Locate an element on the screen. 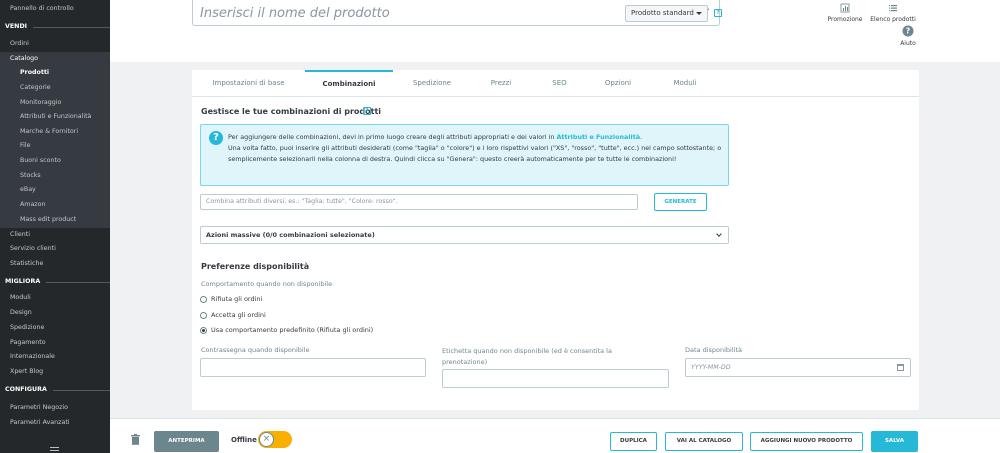 The height and width of the screenshot is (453, 1000). in-stock-input is located at coordinates (313, 367).